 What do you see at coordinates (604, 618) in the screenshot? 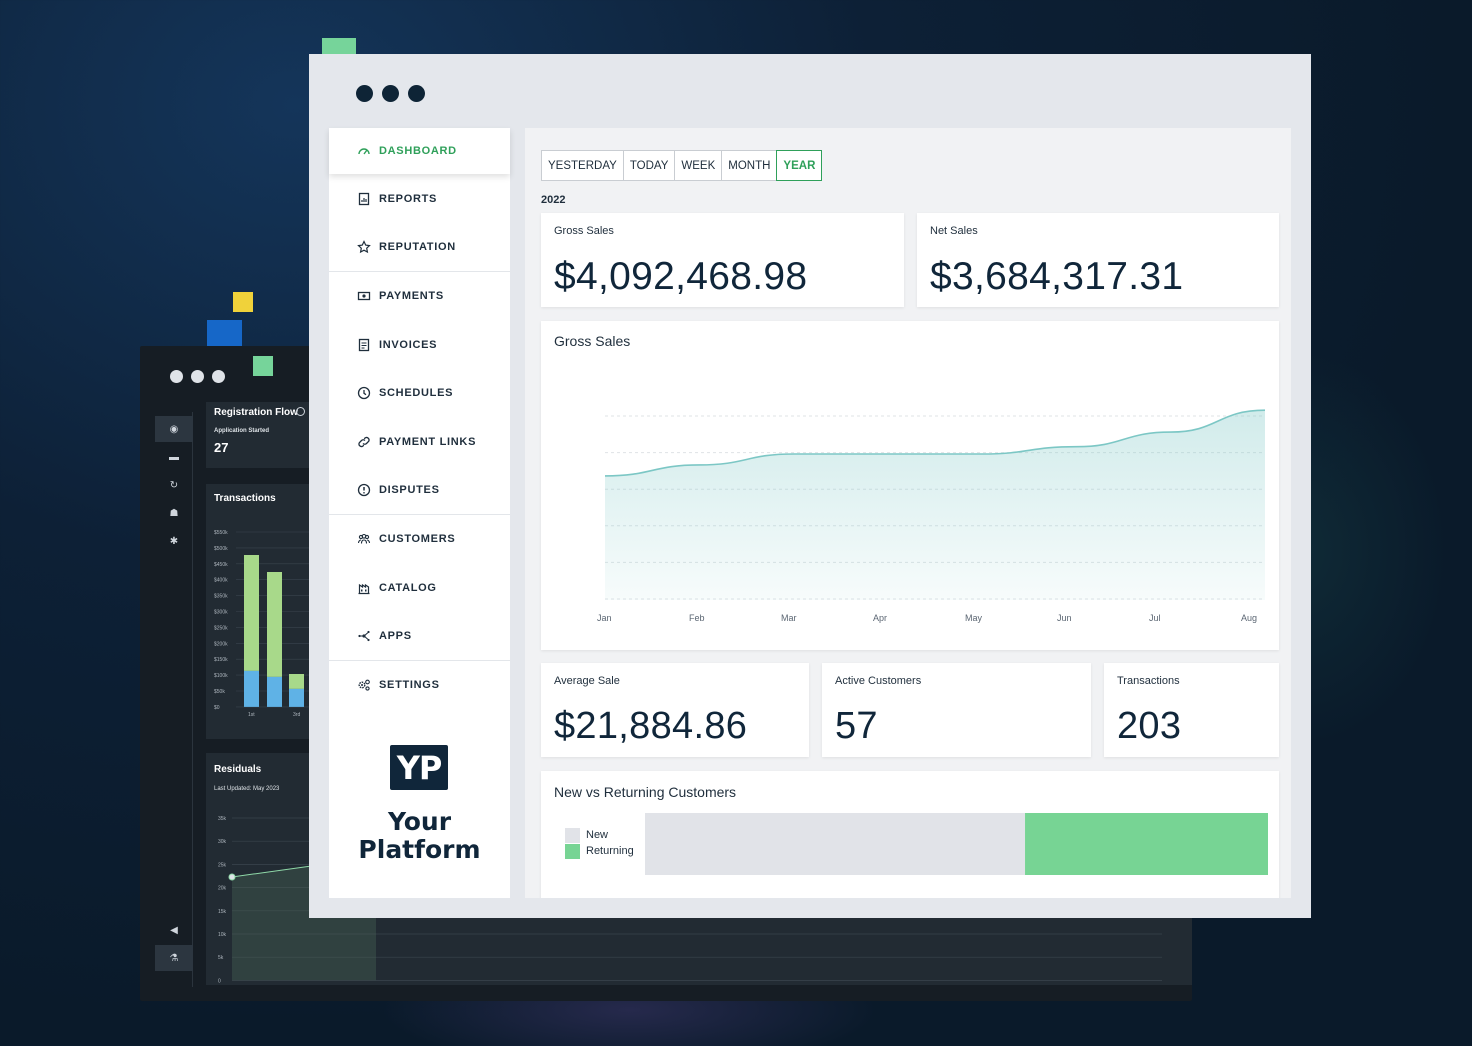
I see `x-tick-label: Jan` at bounding box center [604, 618].